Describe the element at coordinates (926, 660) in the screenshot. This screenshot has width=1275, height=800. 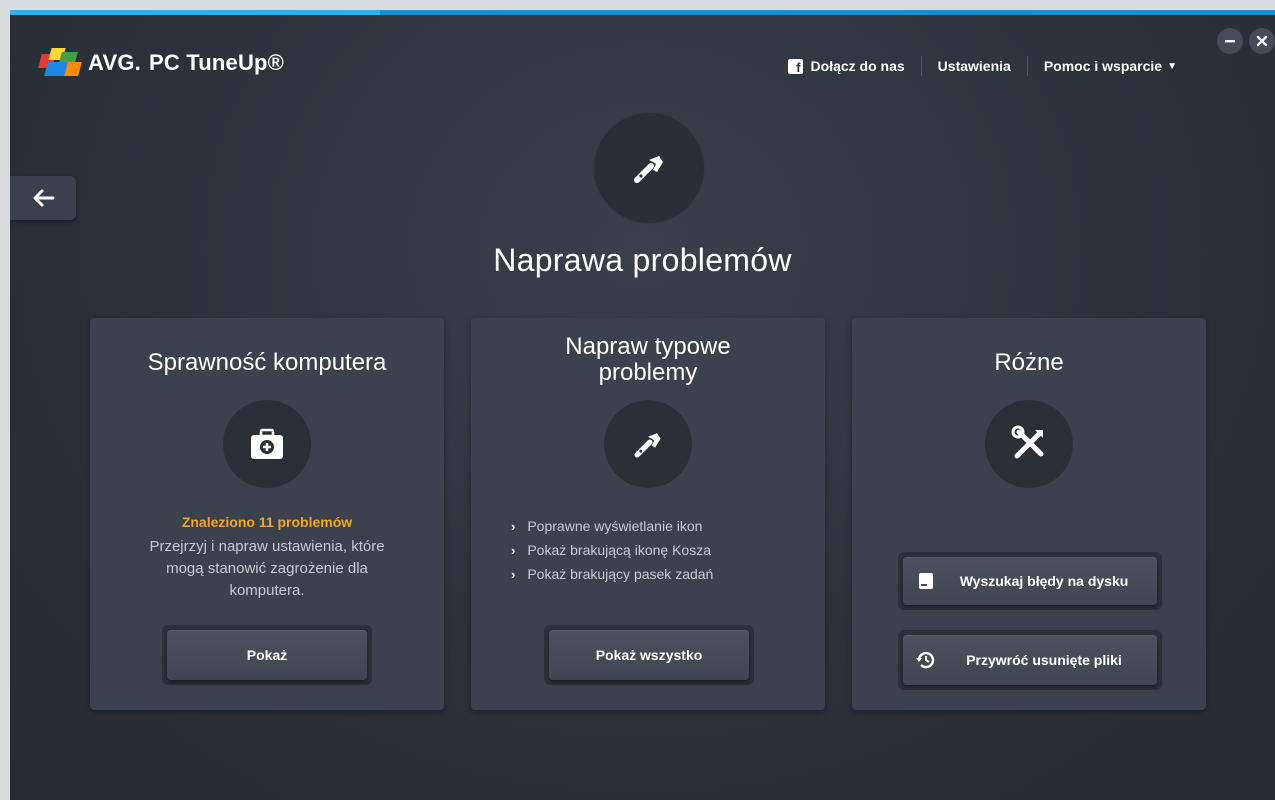
I see `history-icon` at that location.